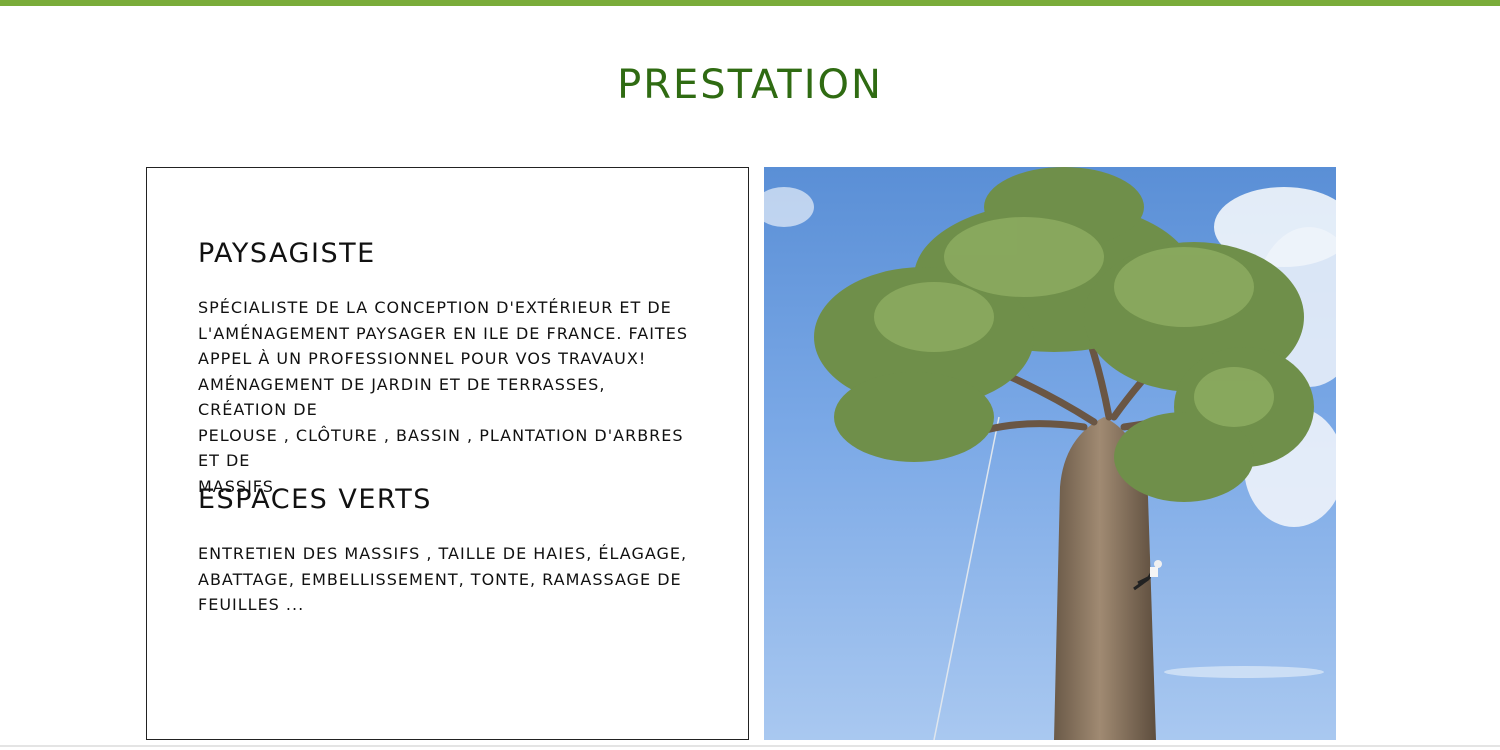  What do you see at coordinates (750, 85) in the screenshot?
I see `section-title: PRESTATION` at bounding box center [750, 85].